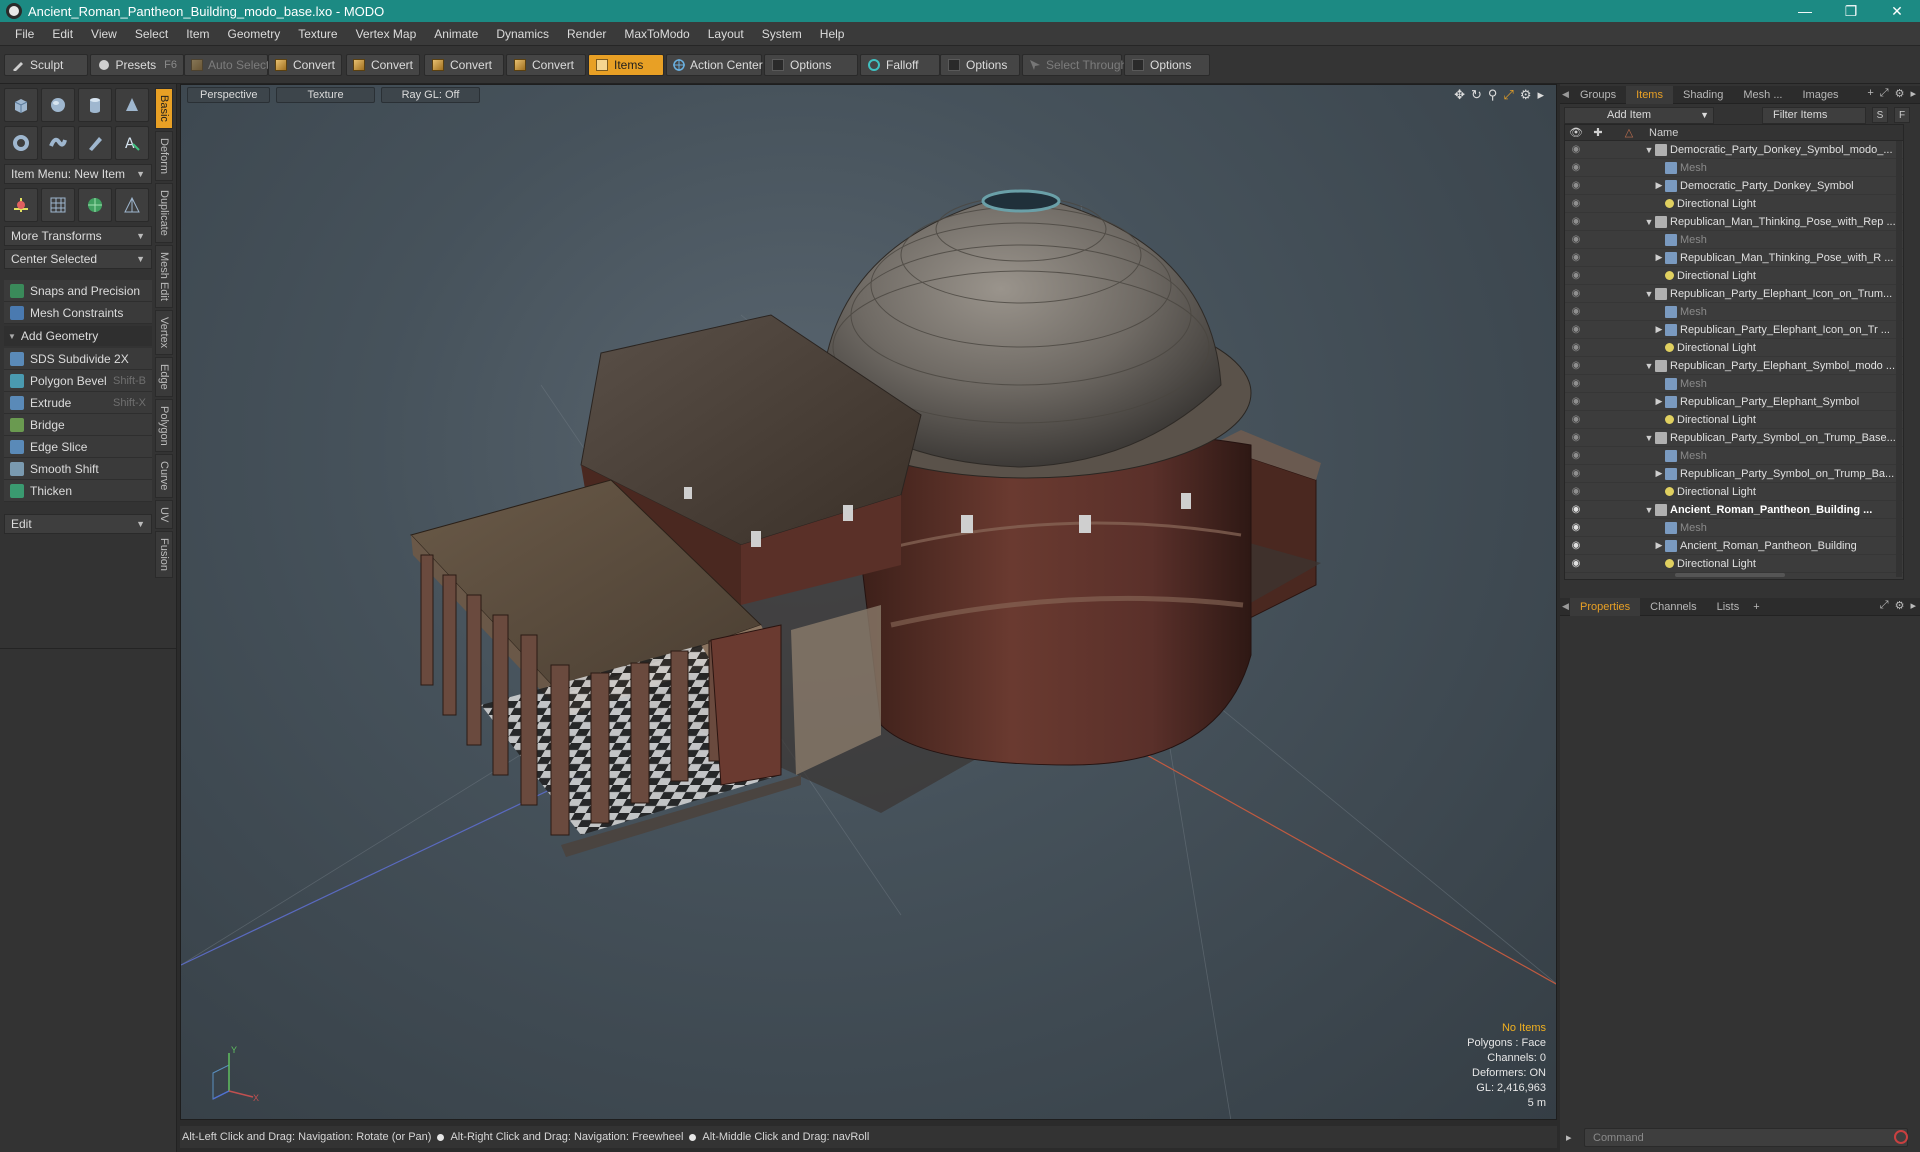  I want to click on pyramid-icon, so click(132, 205).